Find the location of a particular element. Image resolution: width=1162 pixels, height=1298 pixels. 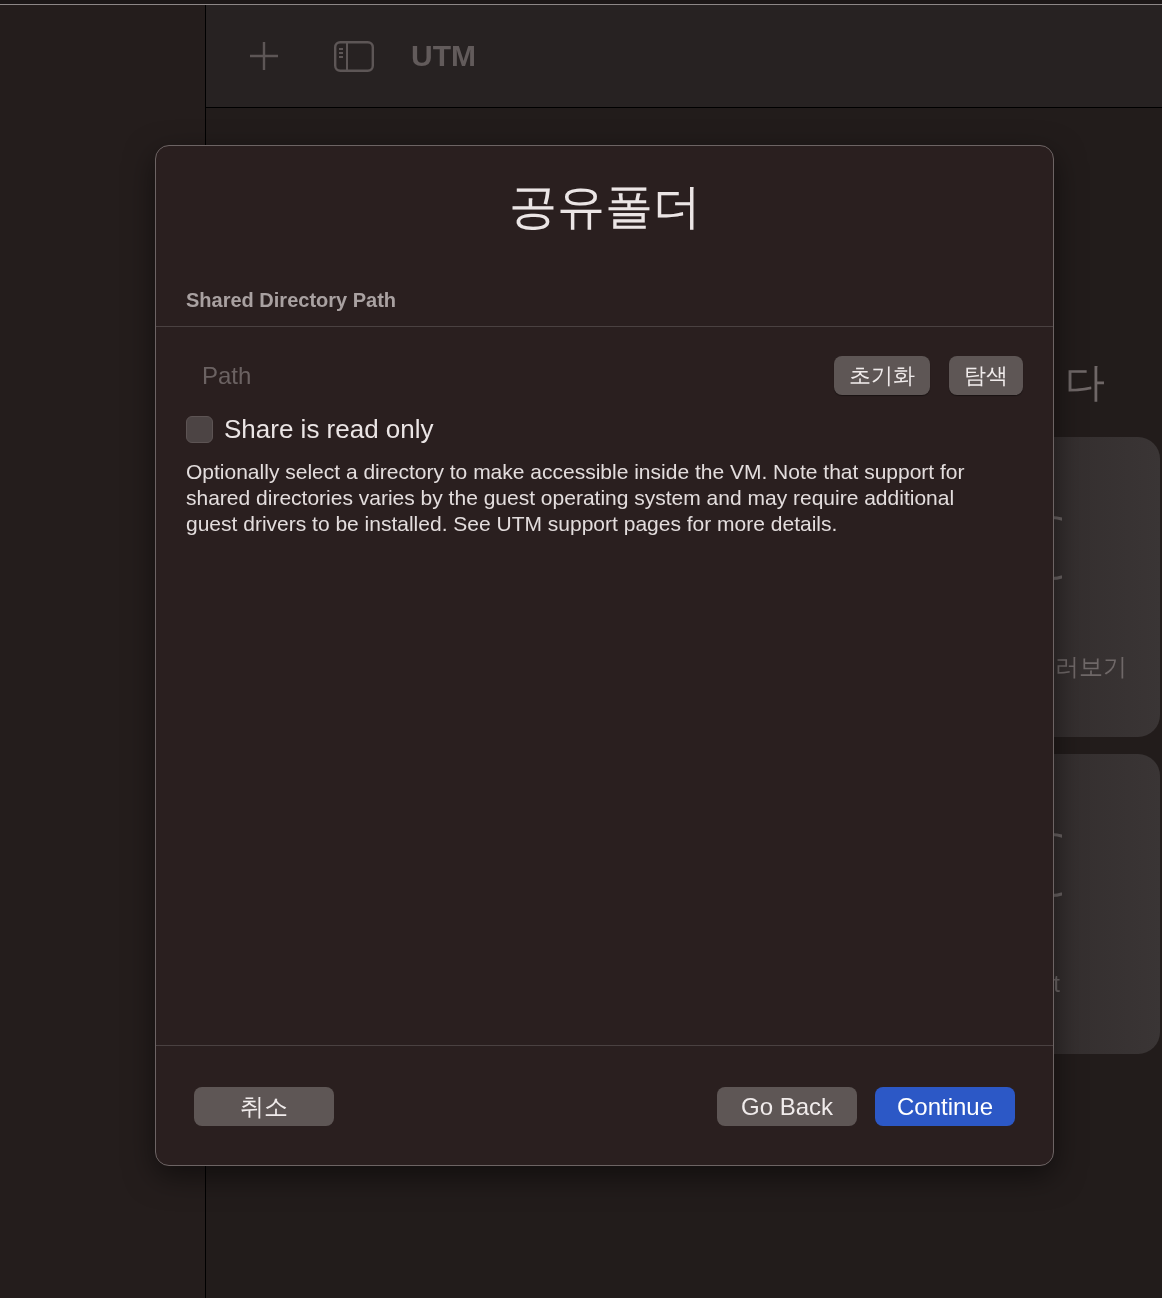

path-field: Path is located at coordinates (510, 375).